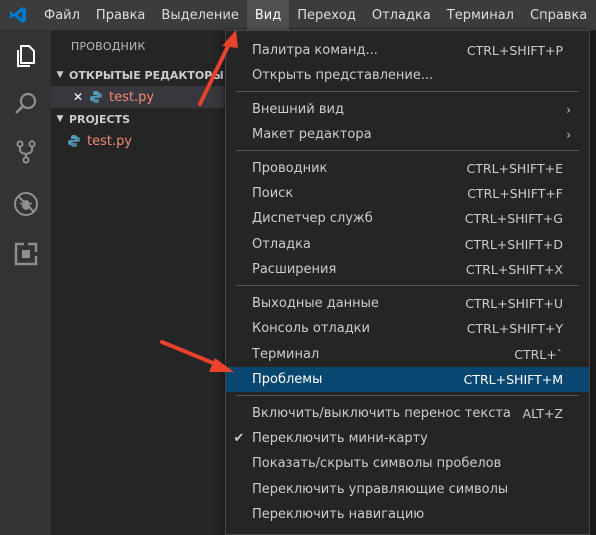  What do you see at coordinates (143, 119) in the screenshot?
I see `projects-header: ▼ PROJECTS` at bounding box center [143, 119].